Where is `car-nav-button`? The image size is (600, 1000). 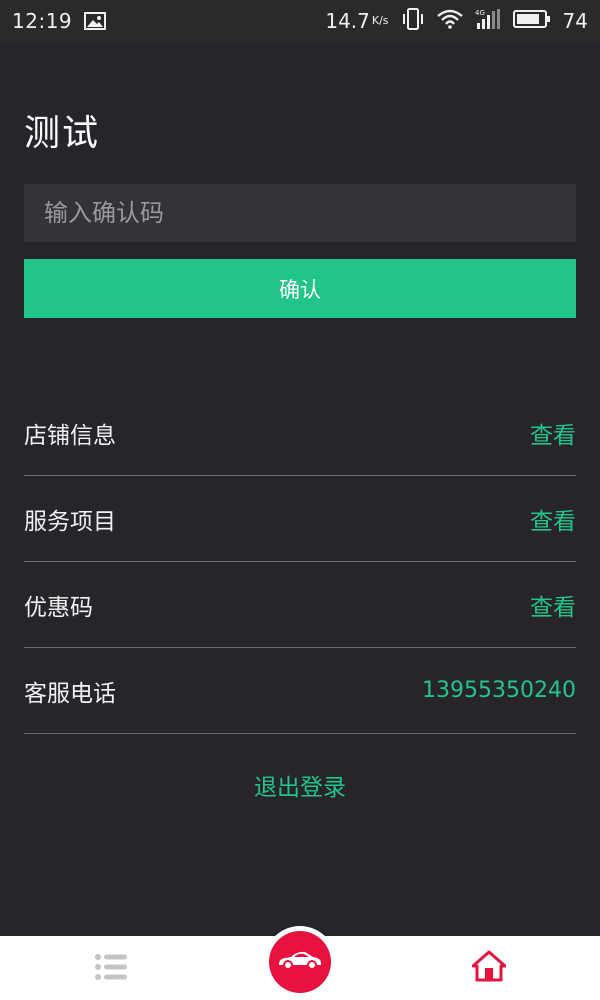 car-nav-button is located at coordinates (300, 962).